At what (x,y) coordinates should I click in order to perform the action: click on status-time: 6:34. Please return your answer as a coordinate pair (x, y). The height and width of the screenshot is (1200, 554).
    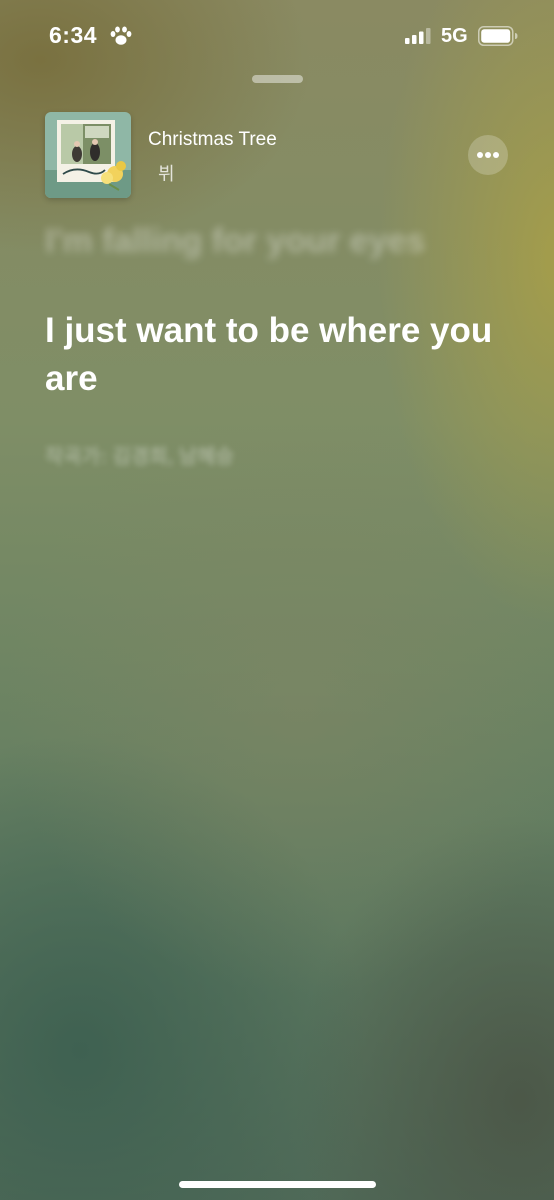
    Looking at the image, I should click on (73, 35).